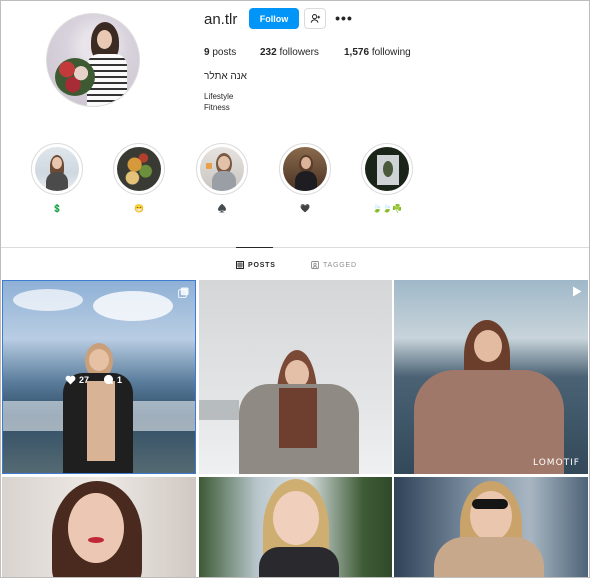 The image size is (590, 578). I want to click on followers-stat: 232 followers, so click(289, 52).